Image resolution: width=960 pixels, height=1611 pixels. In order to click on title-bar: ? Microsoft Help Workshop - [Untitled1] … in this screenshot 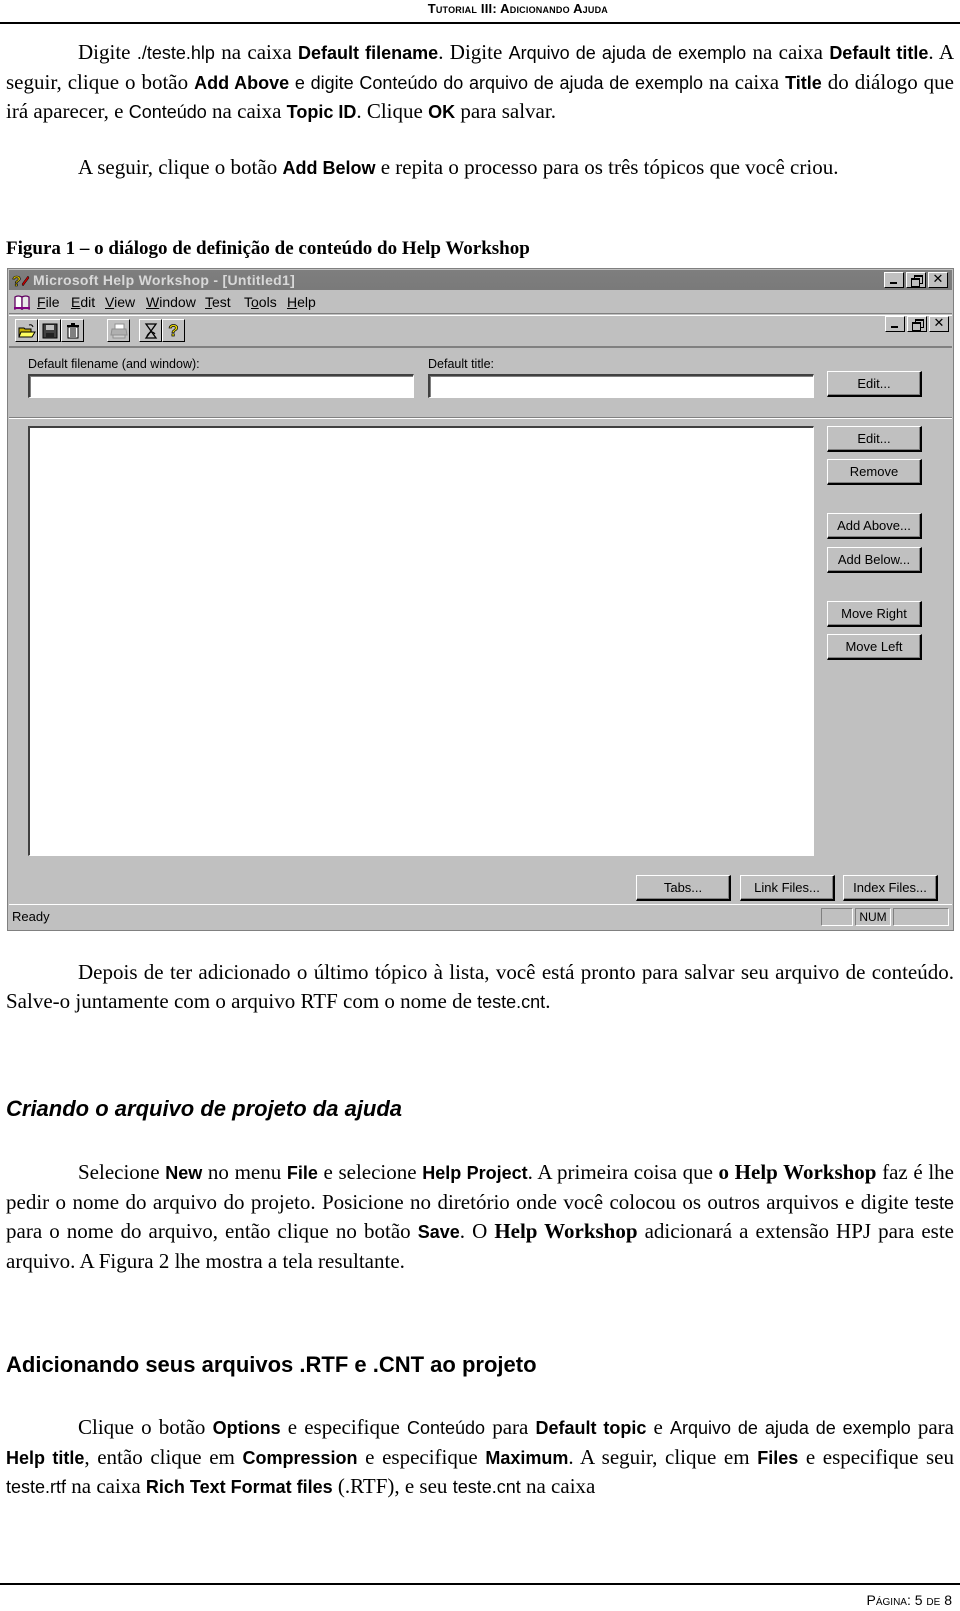, I will do `click(480, 280)`.